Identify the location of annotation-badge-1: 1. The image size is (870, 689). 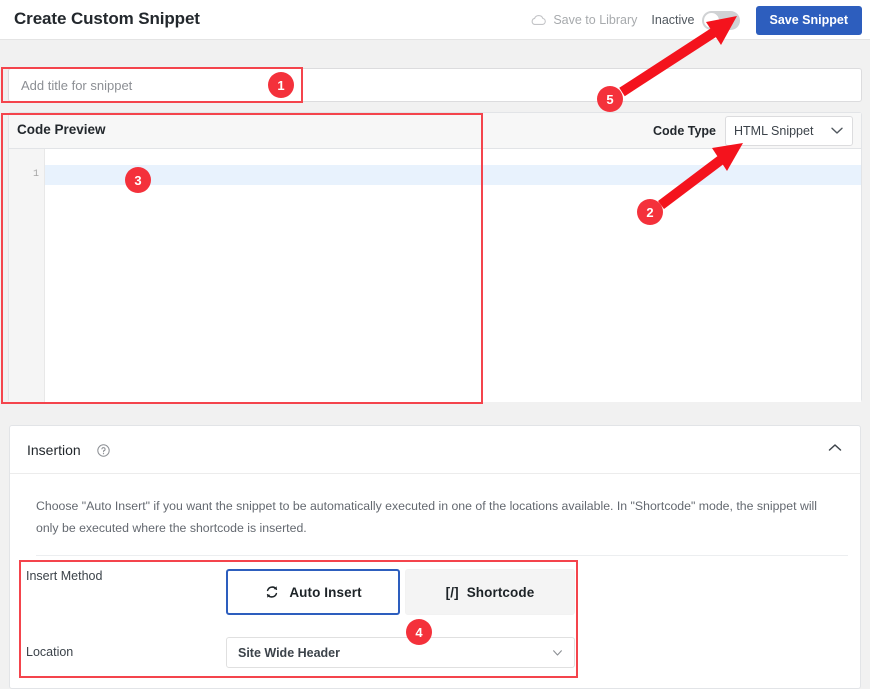
(281, 85).